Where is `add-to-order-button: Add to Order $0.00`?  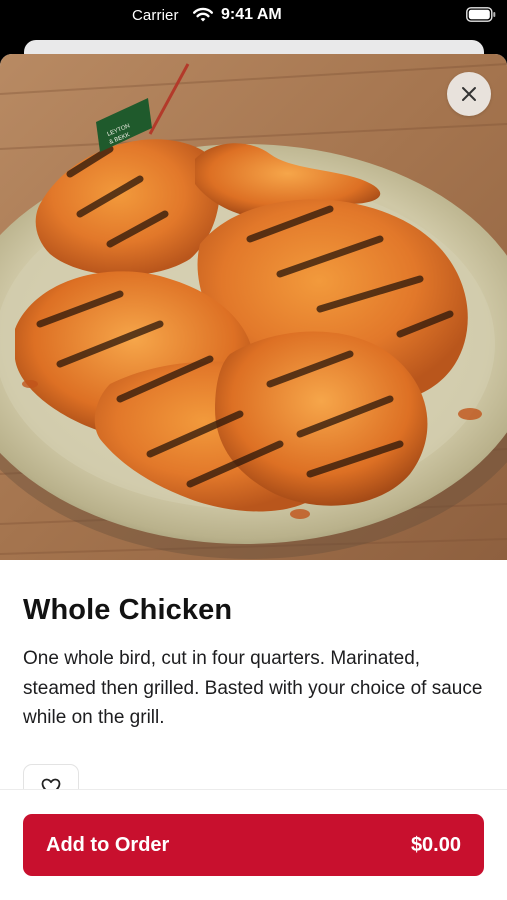 add-to-order-button: Add to Order $0.00 is located at coordinates (253, 845).